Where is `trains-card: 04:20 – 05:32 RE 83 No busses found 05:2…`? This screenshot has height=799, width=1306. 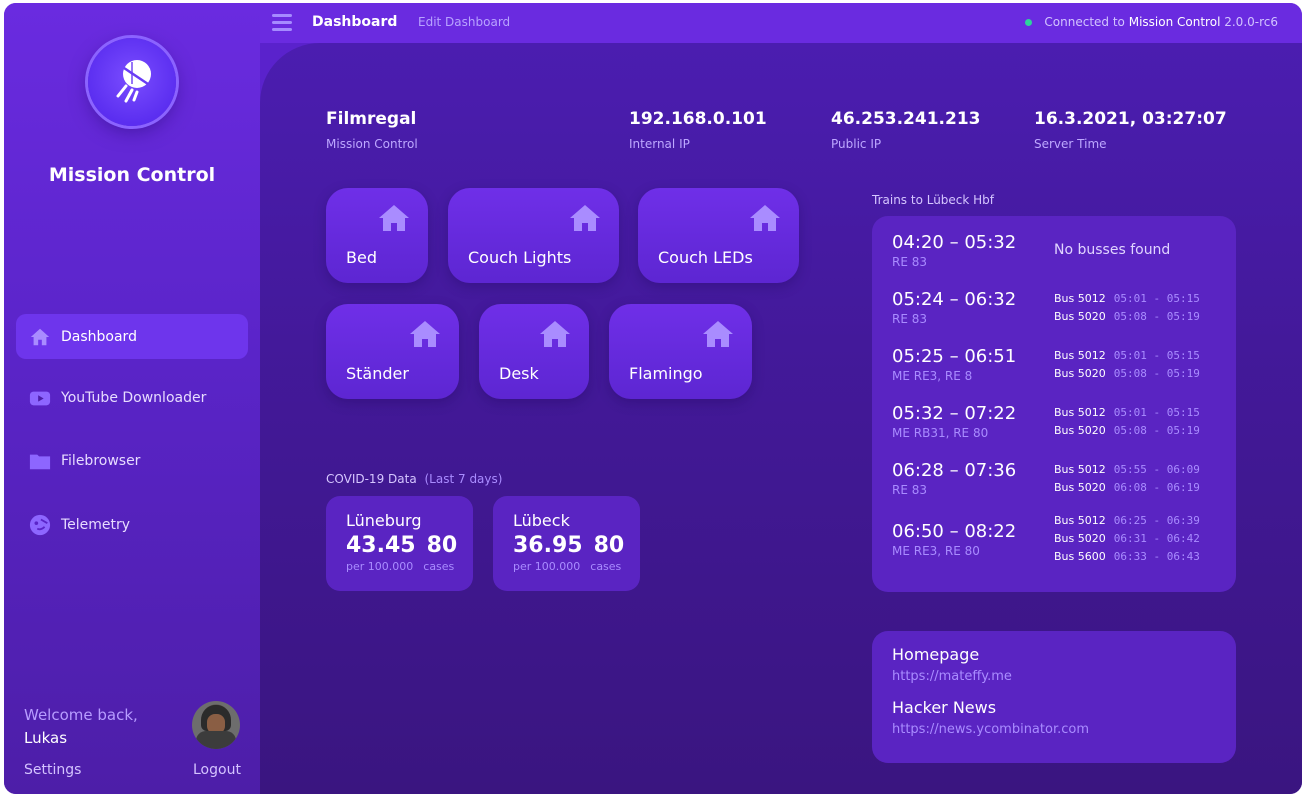 trains-card: 04:20 – 05:32 RE 83 No busses found 05:2… is located at coordinates (1054, 404).